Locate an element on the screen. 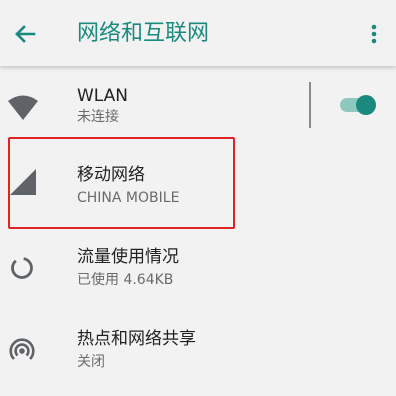 The width and height of the screenshot is (396, 396). data-usage-title: 流量使用情况 is located at coordinates (128, 257).